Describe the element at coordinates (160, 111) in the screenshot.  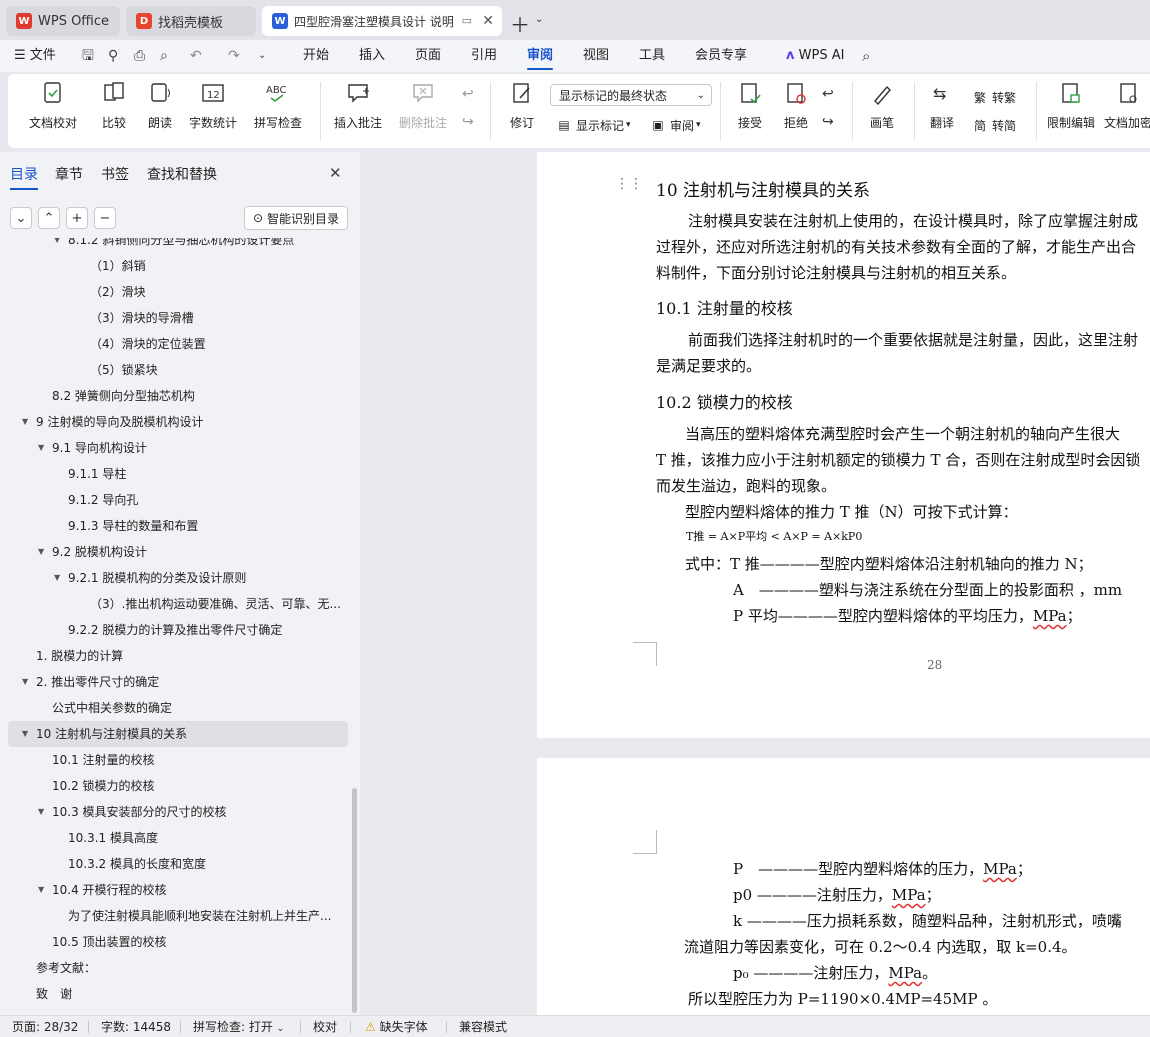
I see `read-aloud-button: 朗读` at that location.